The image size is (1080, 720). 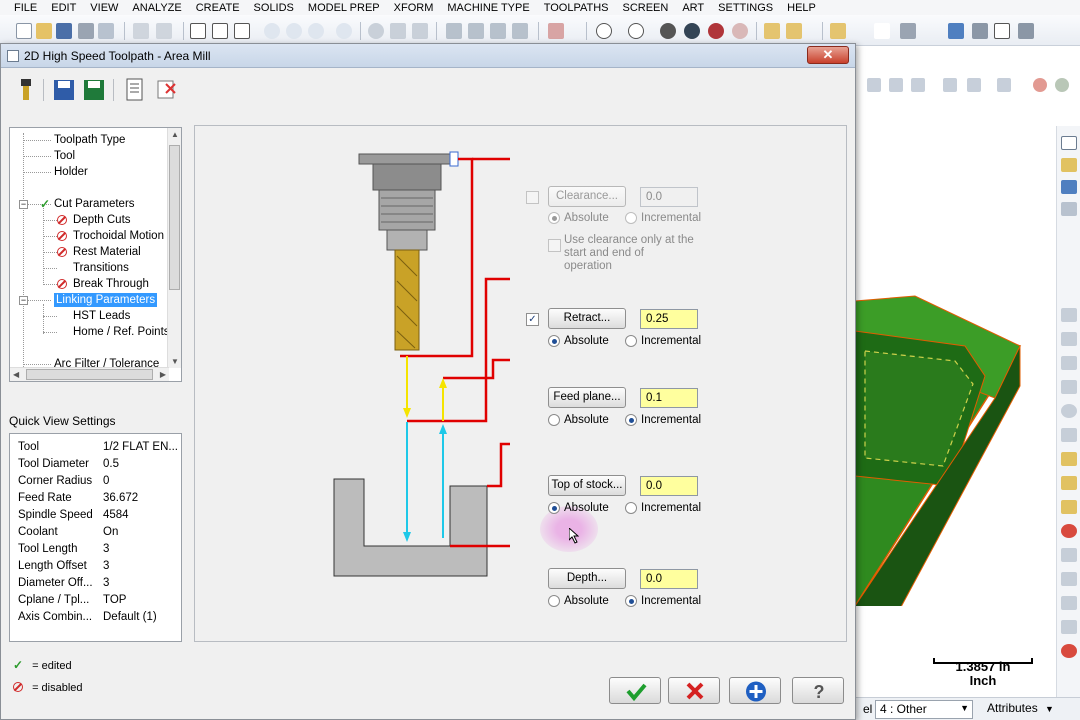 What do you see at coordinates (631, 508) in the screenshot?
I see `top-of-stock-incremental-radio` at bounding box center [631, 508].